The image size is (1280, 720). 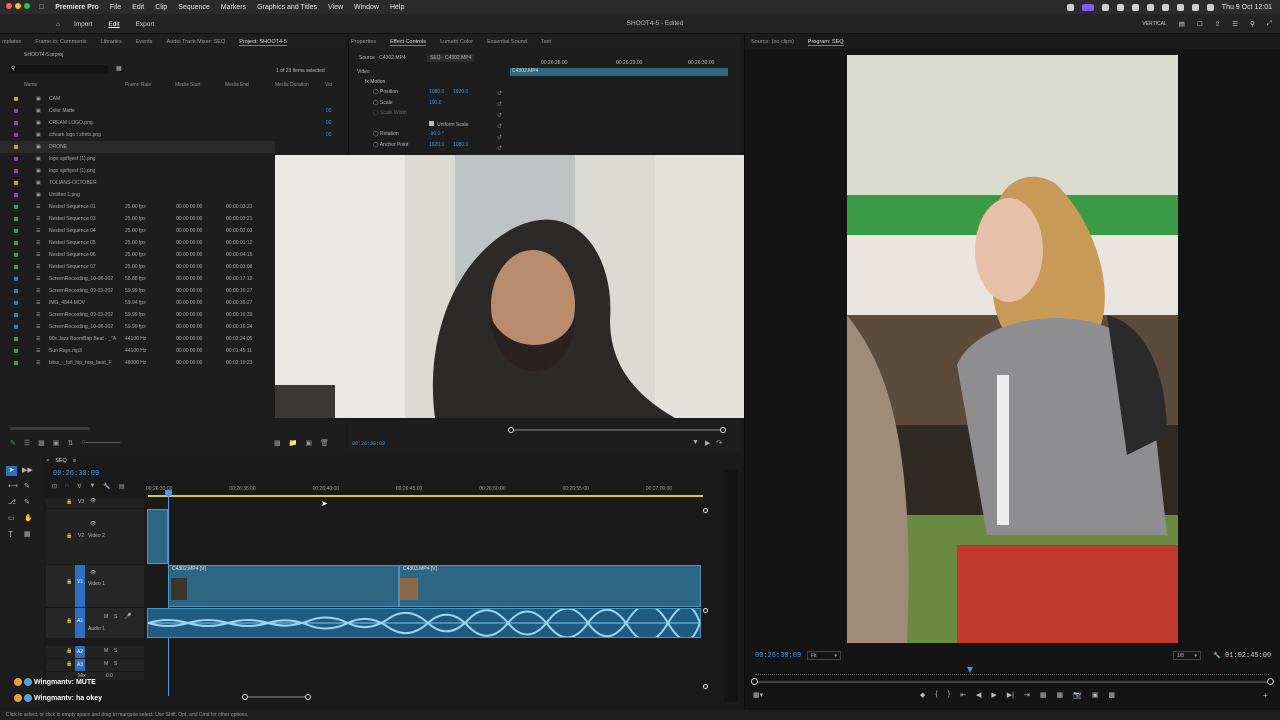 I want to click on col-media-start: Media Start, so click(x=188, y=85).